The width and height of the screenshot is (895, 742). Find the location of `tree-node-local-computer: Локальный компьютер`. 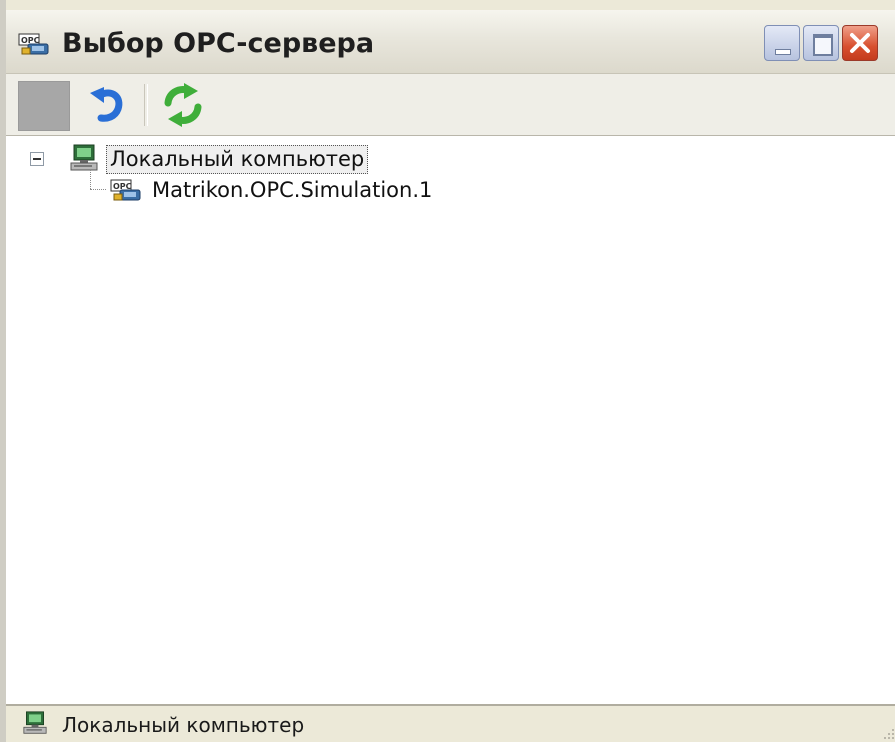

tree-node-local-computer: Локальный компьютер is located at coordinates (237, 159).